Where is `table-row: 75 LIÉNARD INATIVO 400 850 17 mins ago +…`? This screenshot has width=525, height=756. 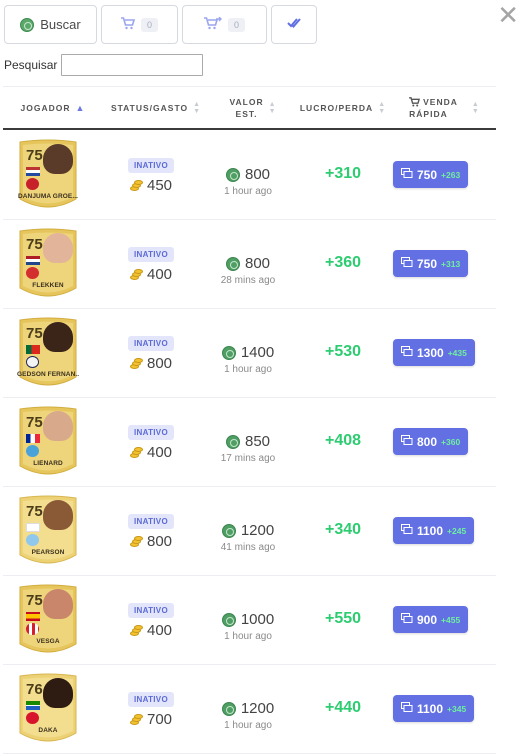 table-row: 75 LIÉNARD INATIVO 400 850 17 mins ago +… is located at coordinates (249, 442).